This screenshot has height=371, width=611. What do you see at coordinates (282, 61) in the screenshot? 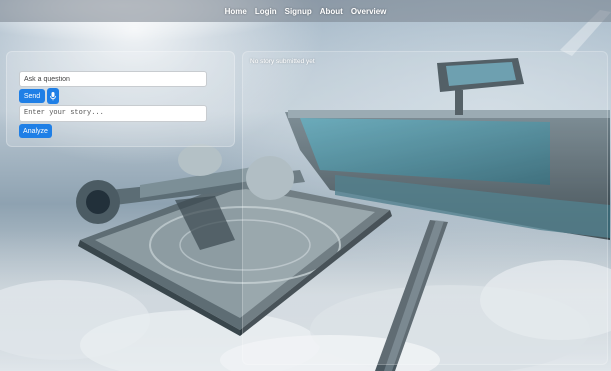
I see `result-status-text: No story submitted yet` at bounding box center [282, 61].